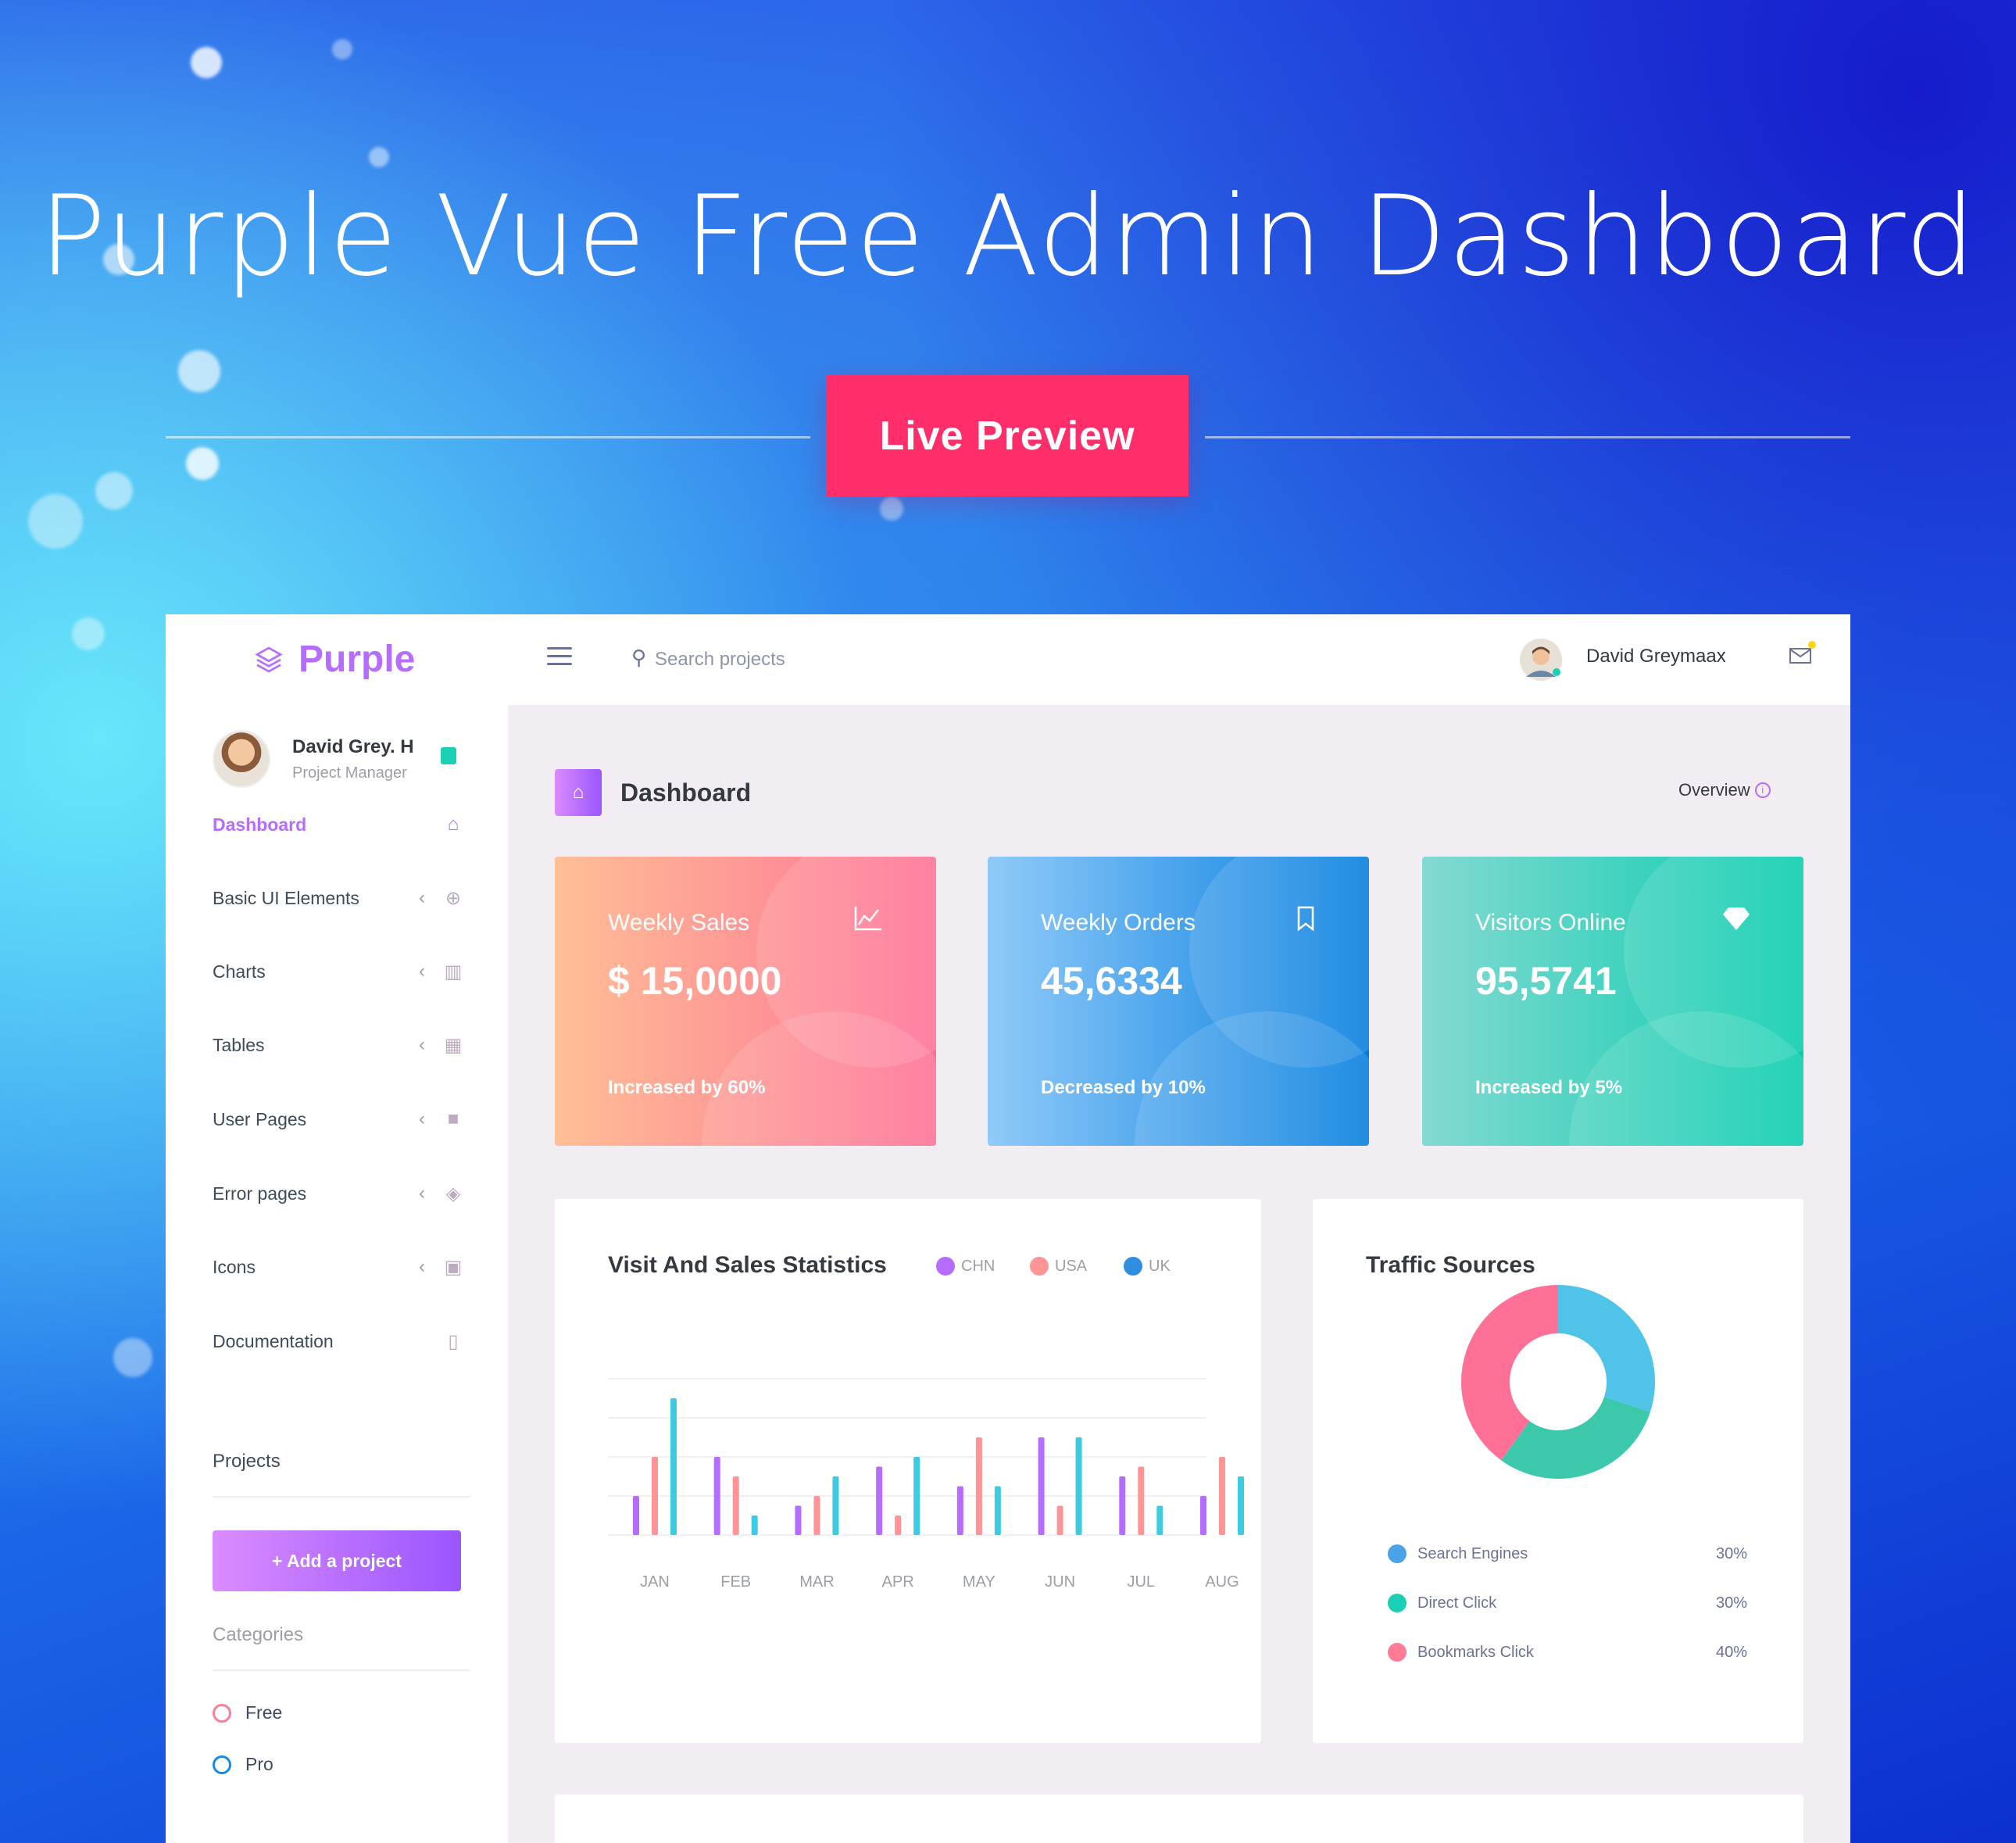 This screenshot has width=2016, height=1843. I want to click on divider, so click(341, 1497).